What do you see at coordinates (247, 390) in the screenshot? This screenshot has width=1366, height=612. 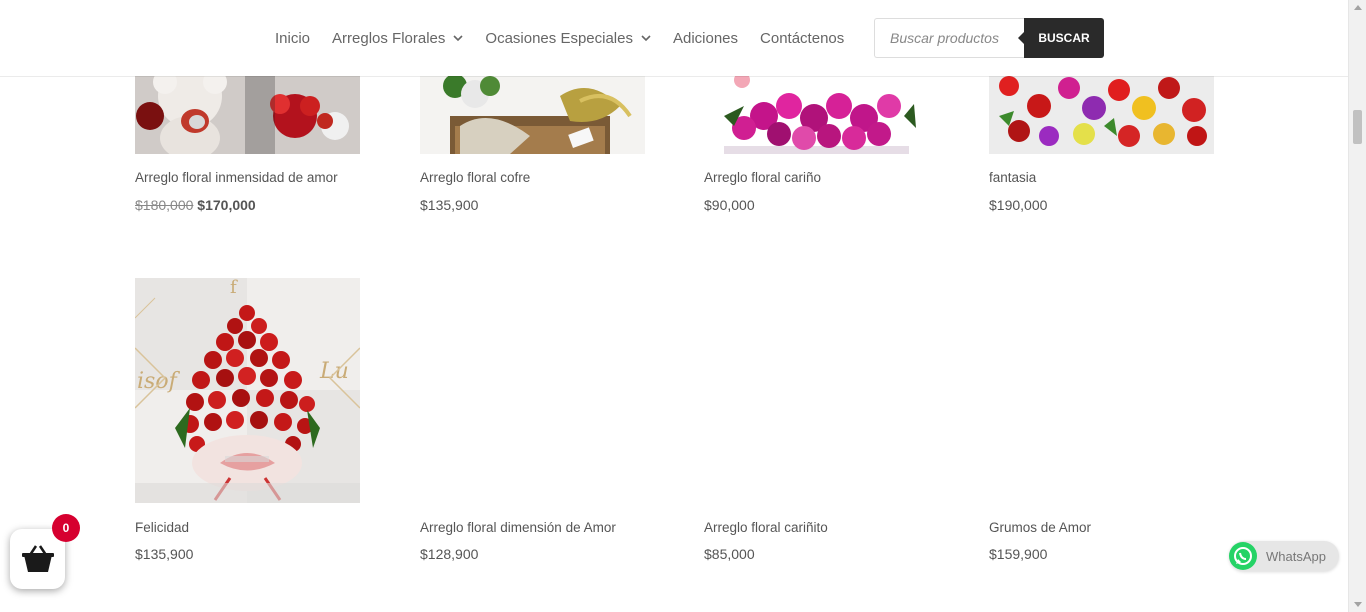 I see `product-image-felicidad: isof Lu f` at bounding box center [247, 390].